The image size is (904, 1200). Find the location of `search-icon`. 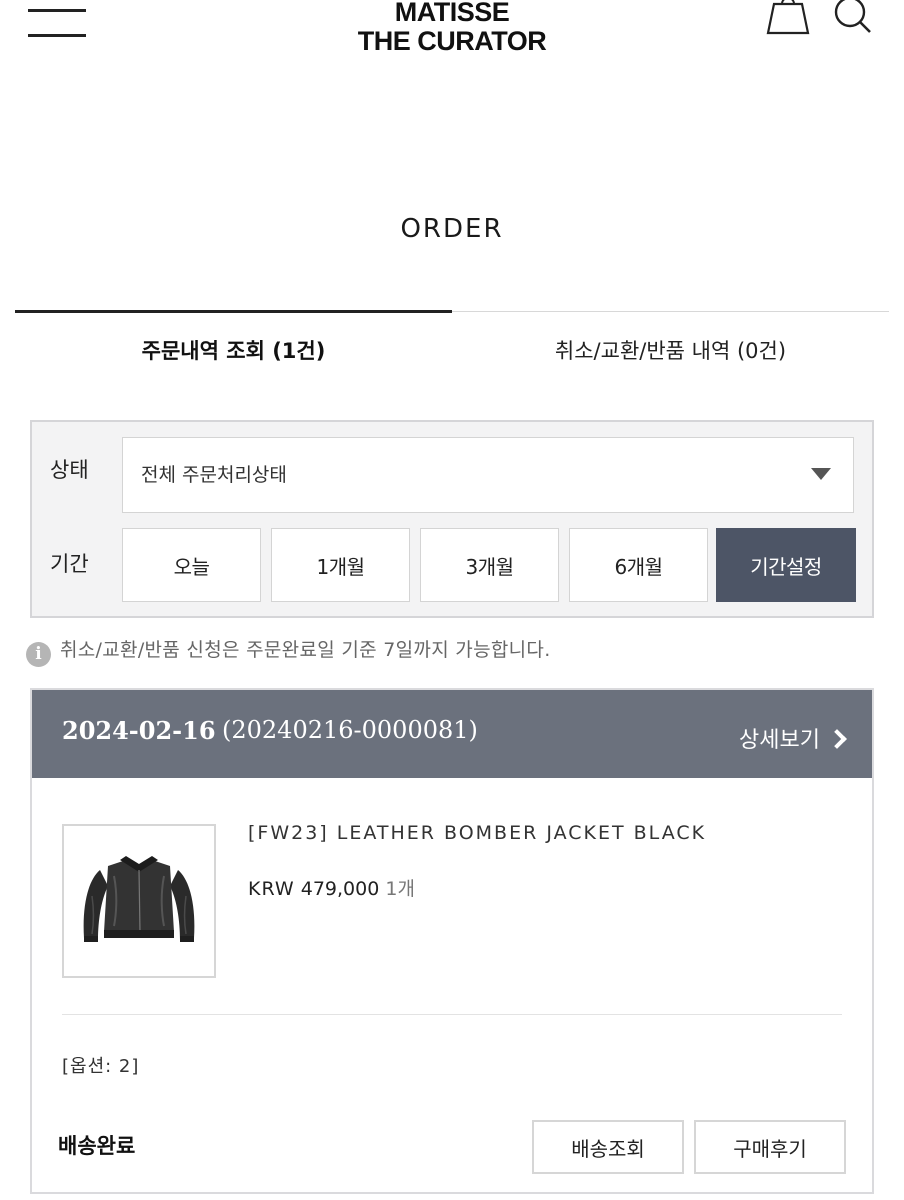

search-icon is located at coordinates (852, 18).